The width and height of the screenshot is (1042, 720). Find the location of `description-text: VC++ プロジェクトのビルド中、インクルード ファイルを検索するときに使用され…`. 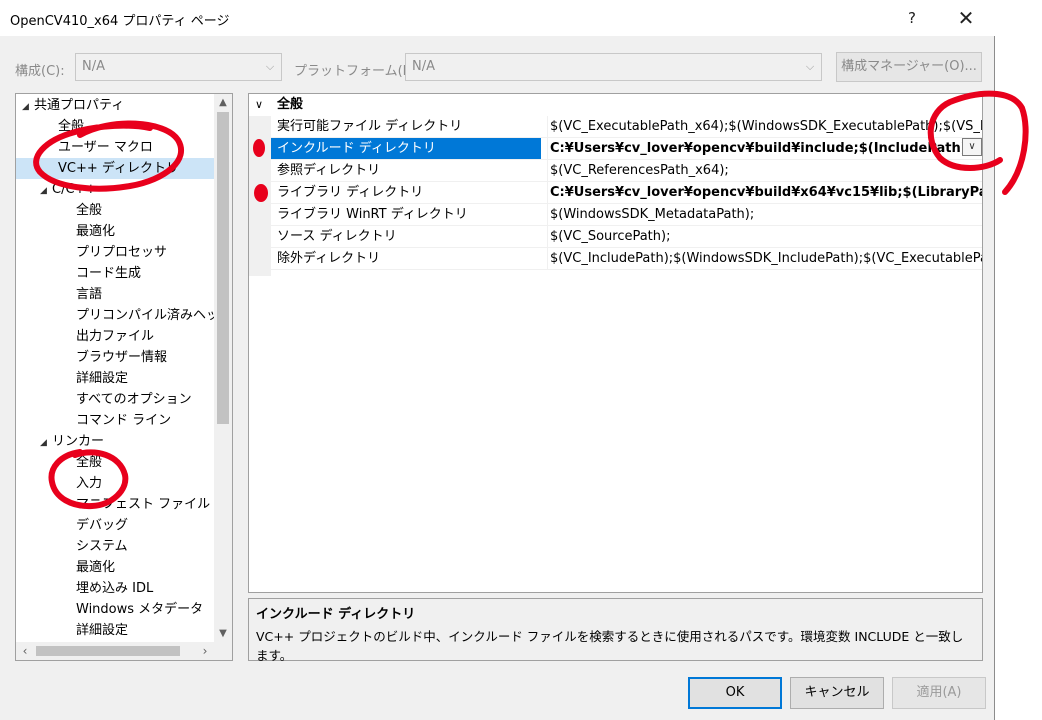

description-text: VC++ プロジェクトのビルド中、インクルード ファイルを検索するときに使用され… is located at coordinates (610, 646).